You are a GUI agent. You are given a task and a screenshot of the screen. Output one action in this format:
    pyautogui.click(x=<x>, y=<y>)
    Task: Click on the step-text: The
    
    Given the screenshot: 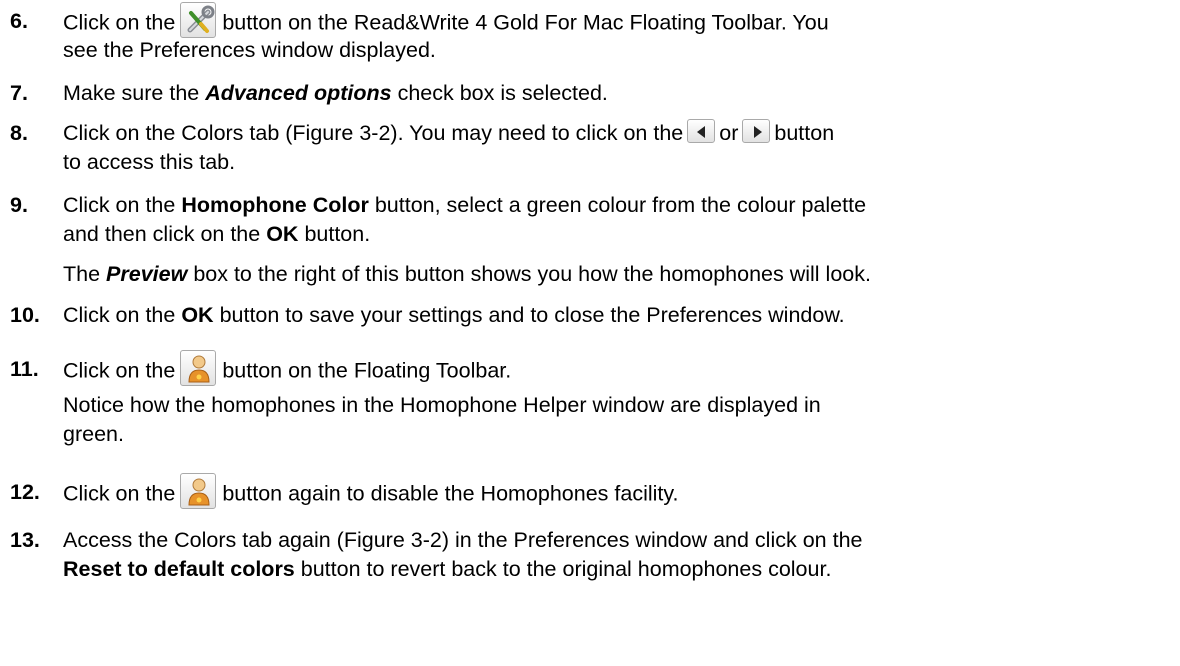 What is the action you would take?
    pyautogui.click(x=82, y=274)
    